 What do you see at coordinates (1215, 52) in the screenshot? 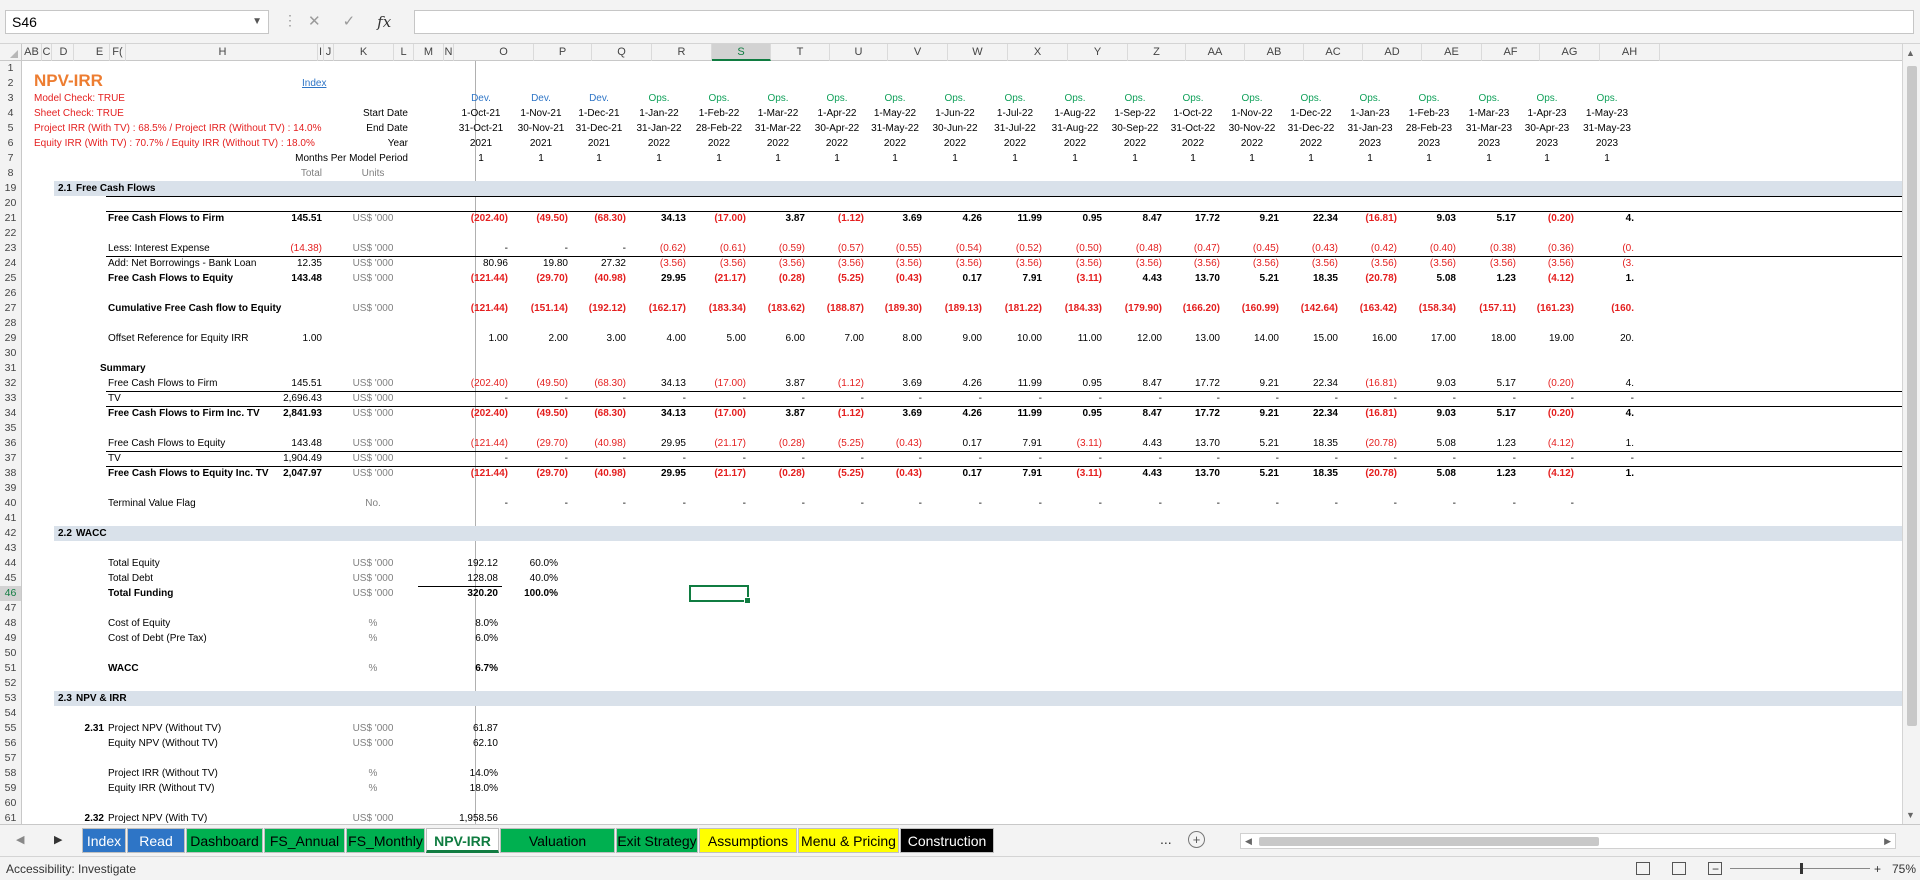
I see `column-header: AA` at bounding box center [1215, 52].